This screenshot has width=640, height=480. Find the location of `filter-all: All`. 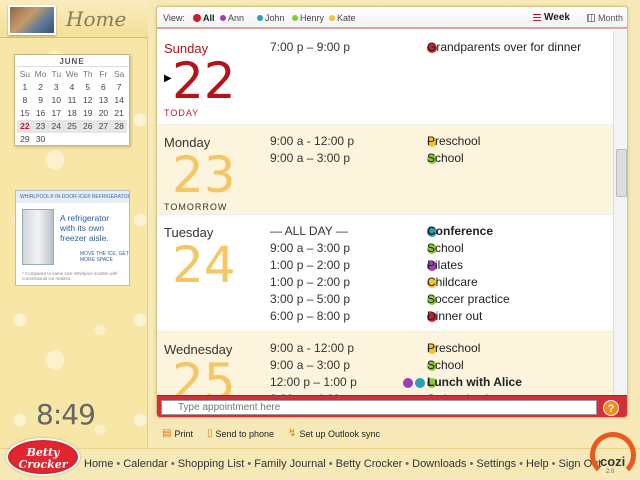

filter-all: All is located at coordinates (204, 18).